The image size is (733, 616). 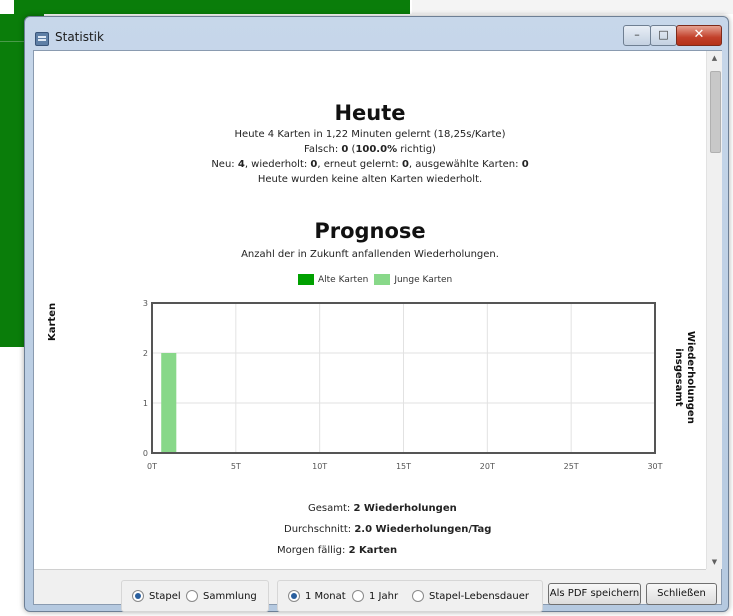 What do you see at coordinates (479, 596) in the screenshot?
I see `period-label-lifetime: Stapel-Lebensdauer` at bounding box center [479, 596].